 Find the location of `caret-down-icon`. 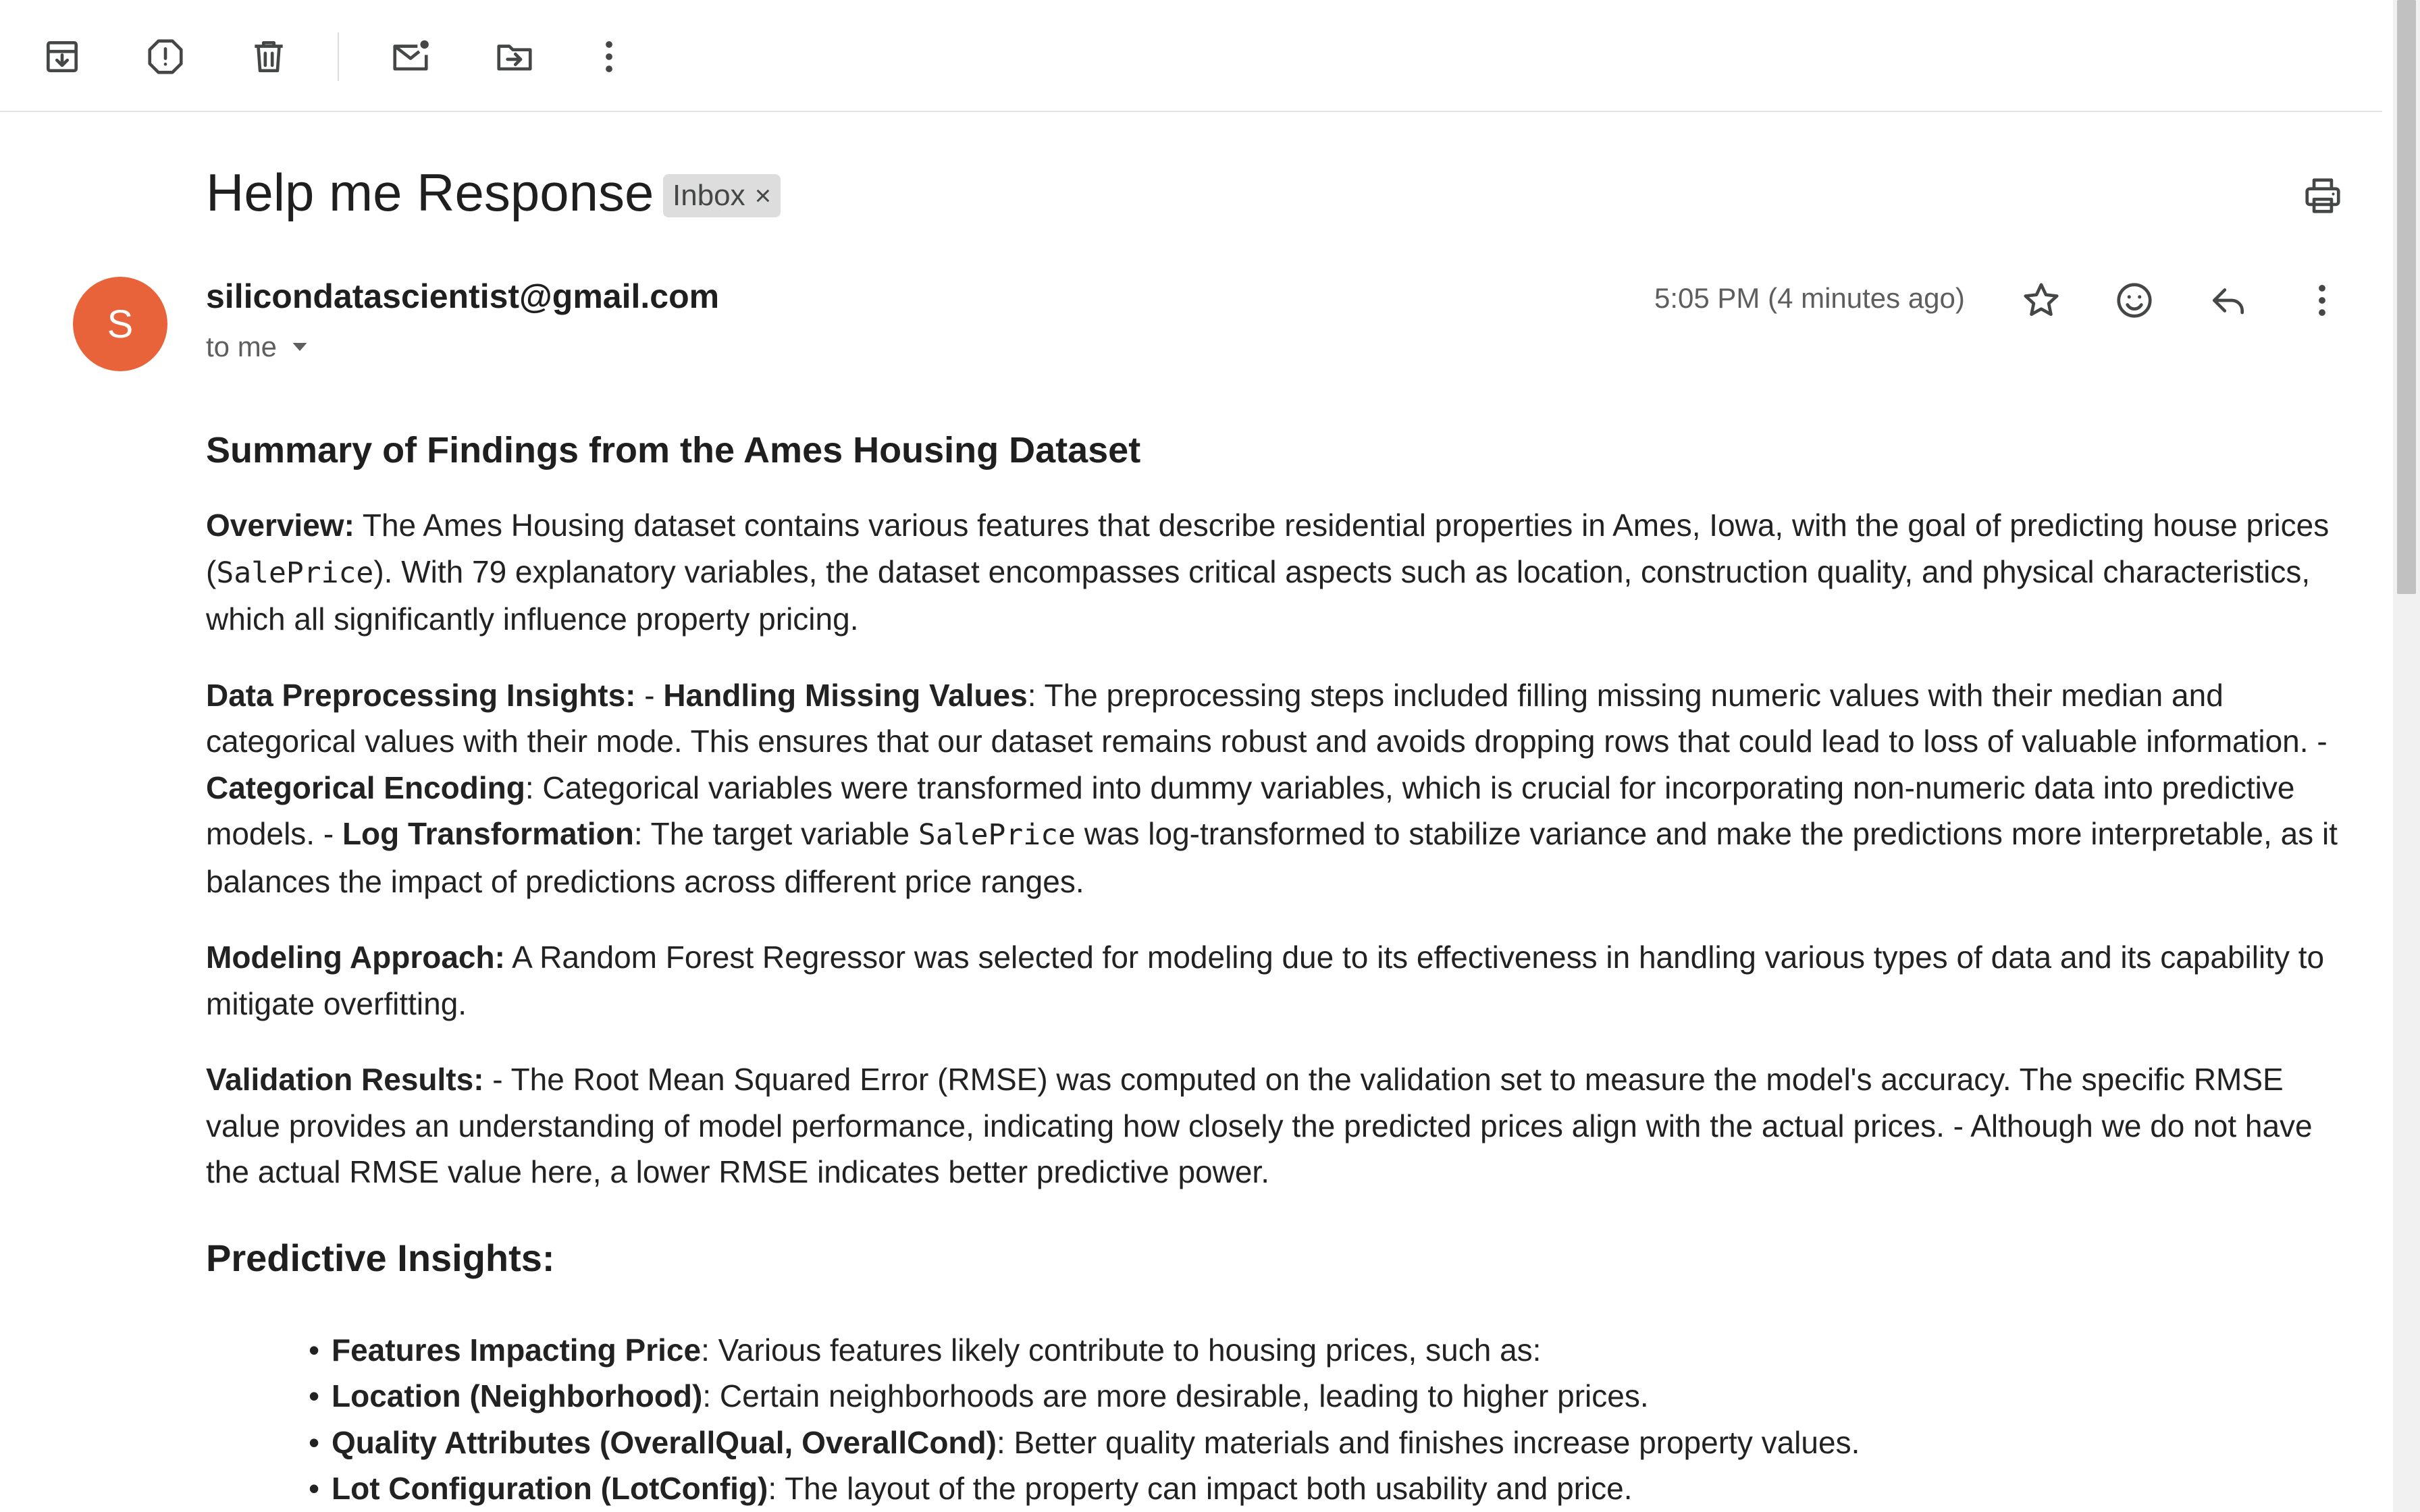

caret-down-icon is located at coordinates (299, 347).